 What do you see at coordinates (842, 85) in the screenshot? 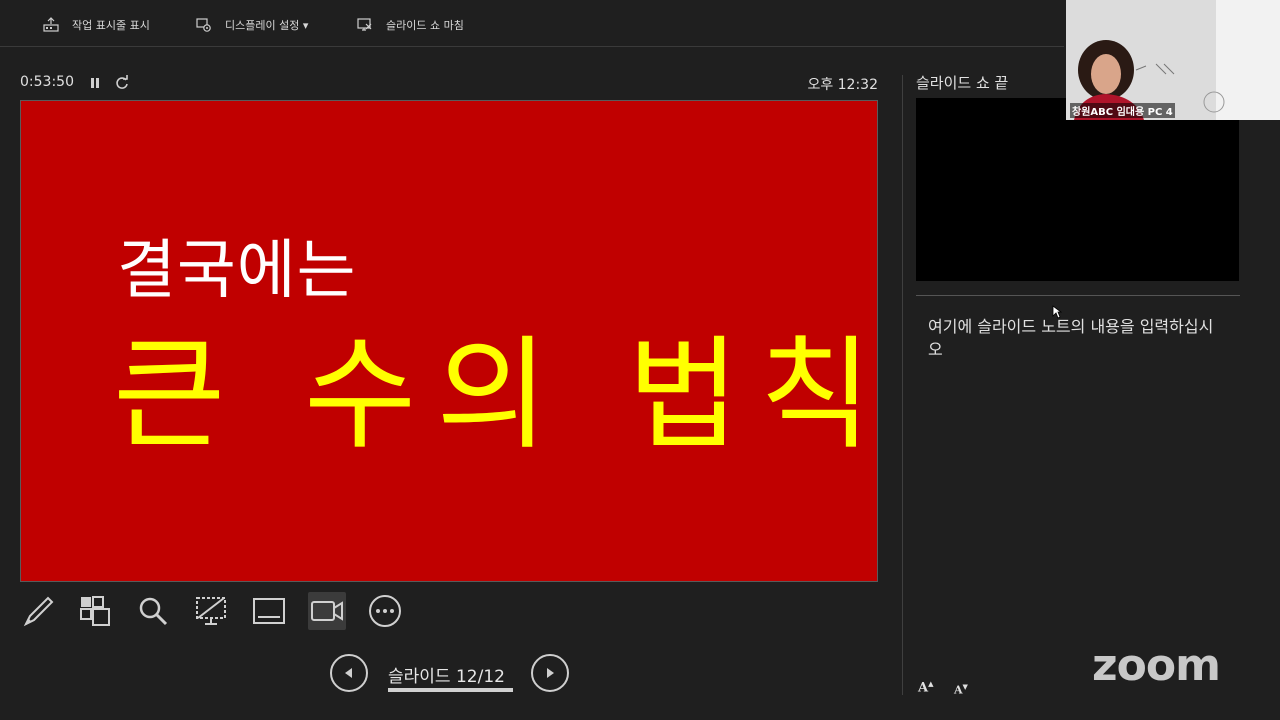
I see `current-time: 오후 12:32` at bounding box center [842, 85].